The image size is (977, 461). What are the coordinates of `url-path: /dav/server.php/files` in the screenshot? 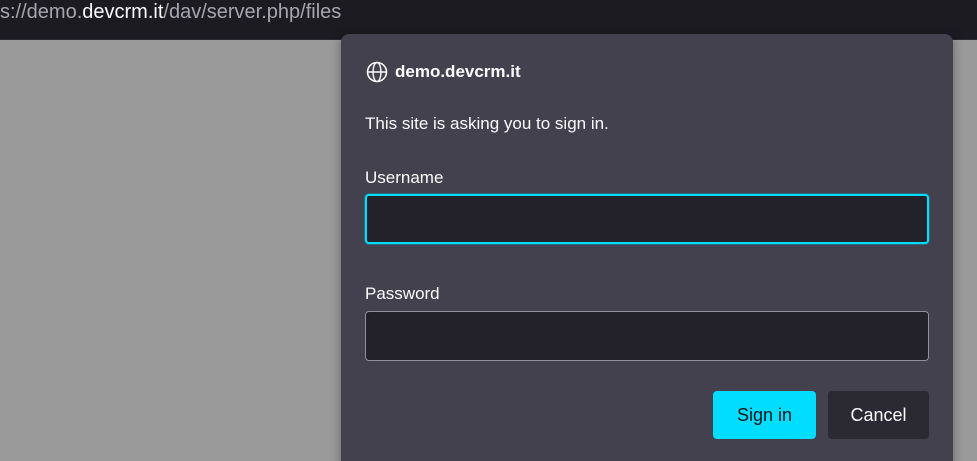 It's located at (252, 12).